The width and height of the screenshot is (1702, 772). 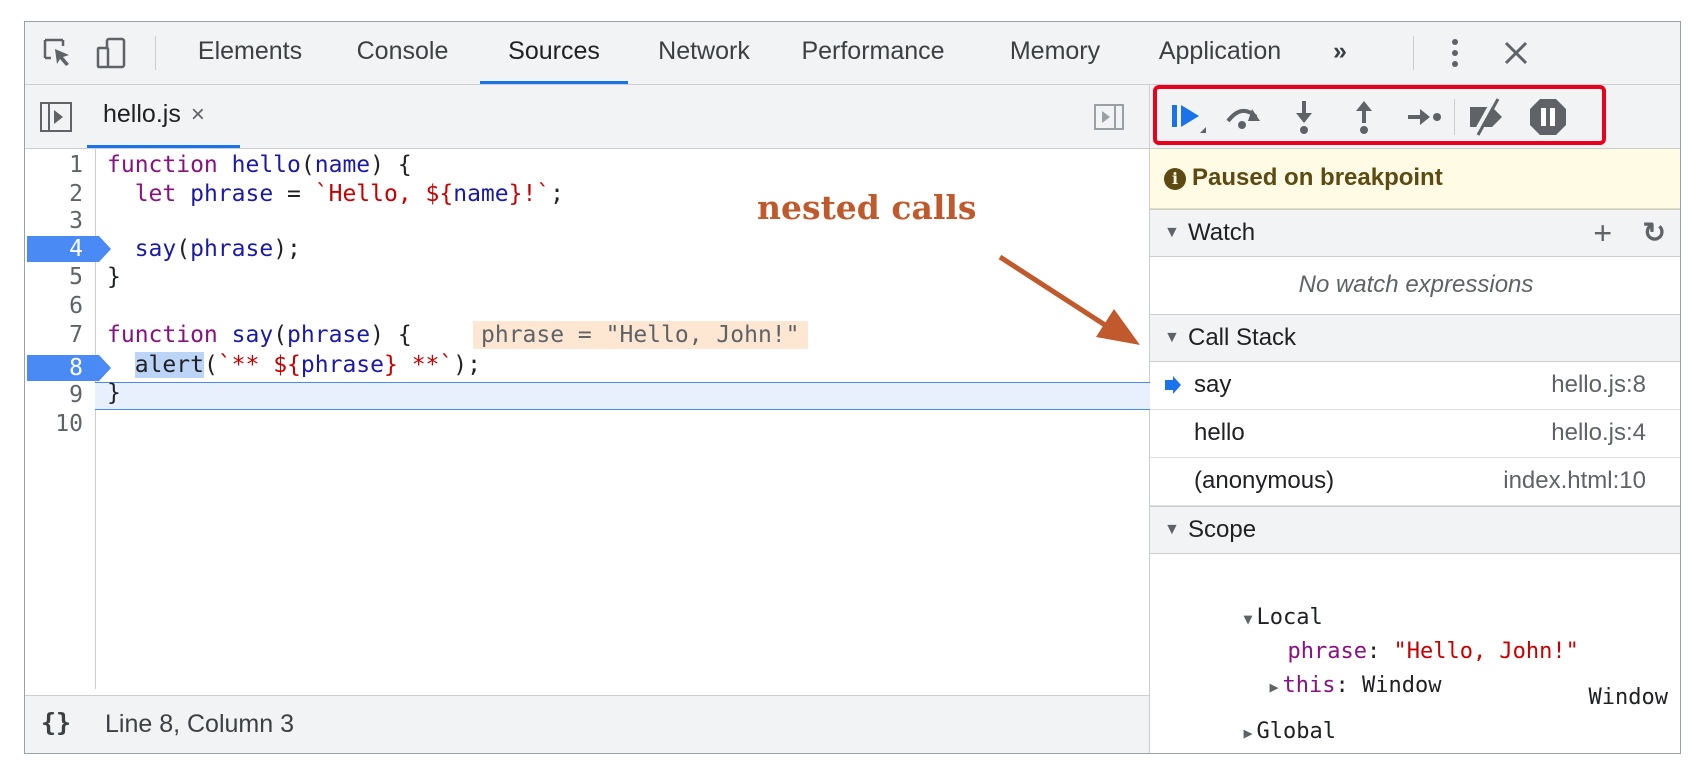 What do you see at coordinates (1173, 385) in the screenshot?
I see `current-frame-arrow-icon` at bounding box center [1173, 385].